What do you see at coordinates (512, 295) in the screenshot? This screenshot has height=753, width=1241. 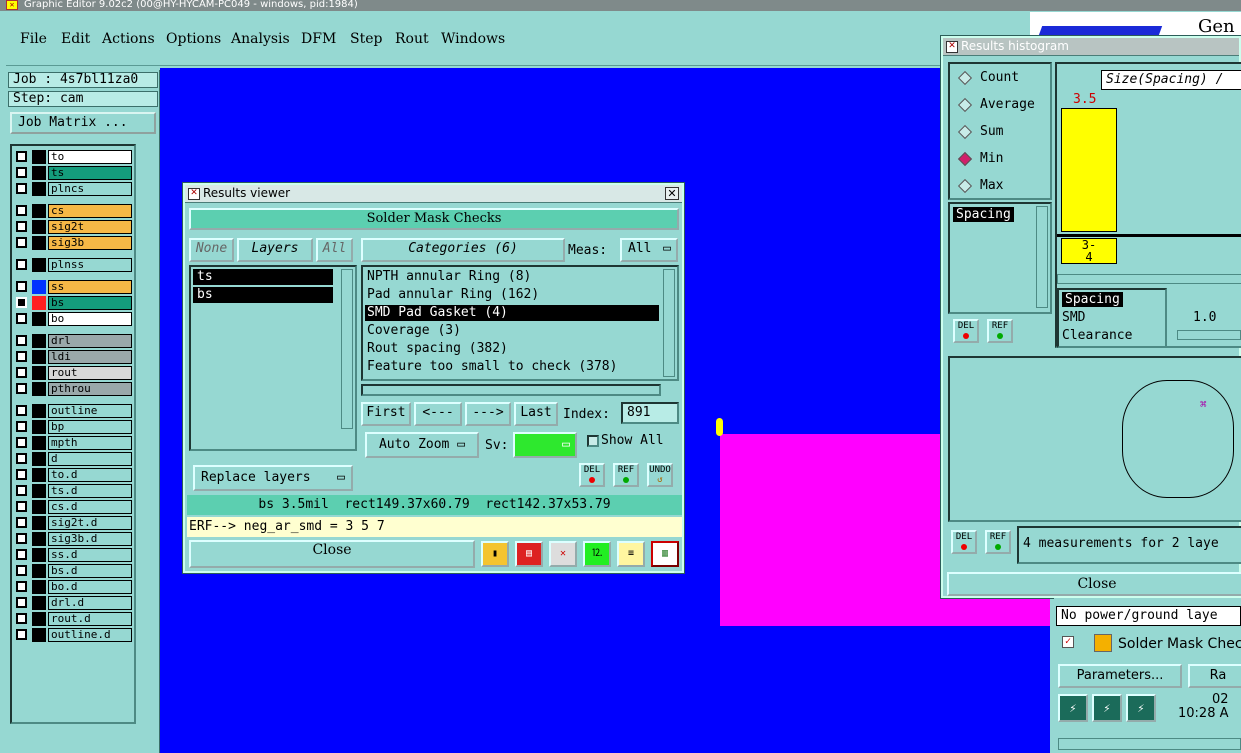 I see `category-item: Pad annular Ring (162)` at bounding box center [512, 295].